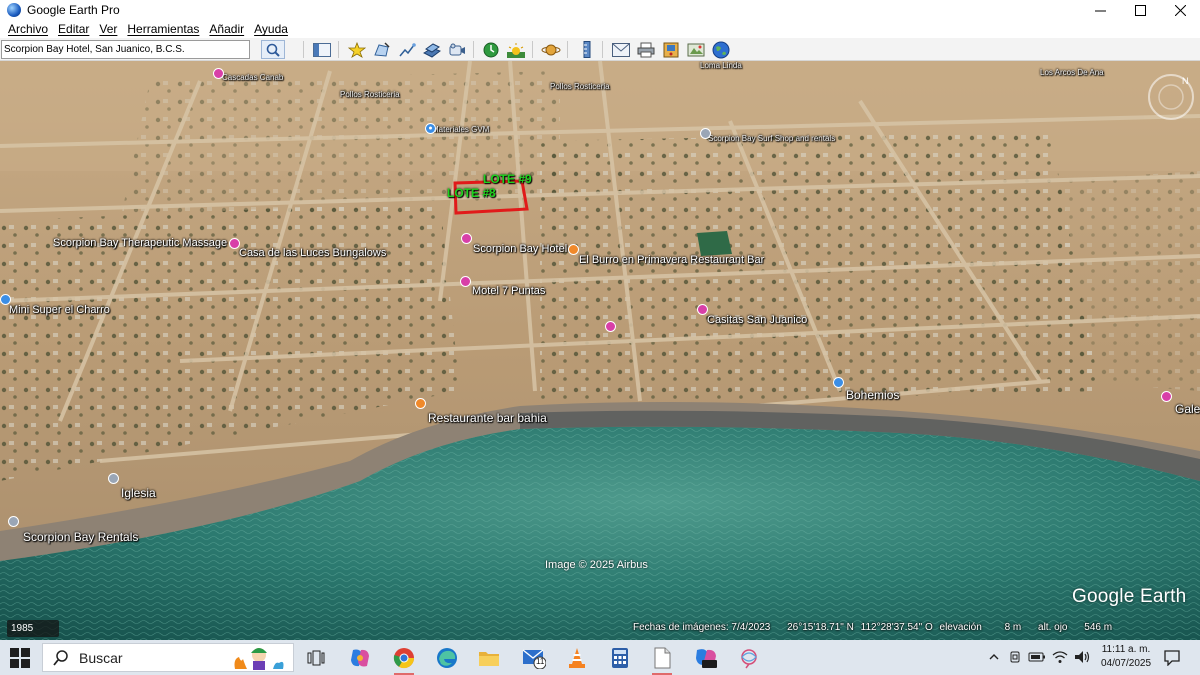 The image size is (1200, 675). What do you see at coordinates (471, 193) in the screenshot?
I see `lote-8-label: LOTE #8` at bounding box center [471, 193].